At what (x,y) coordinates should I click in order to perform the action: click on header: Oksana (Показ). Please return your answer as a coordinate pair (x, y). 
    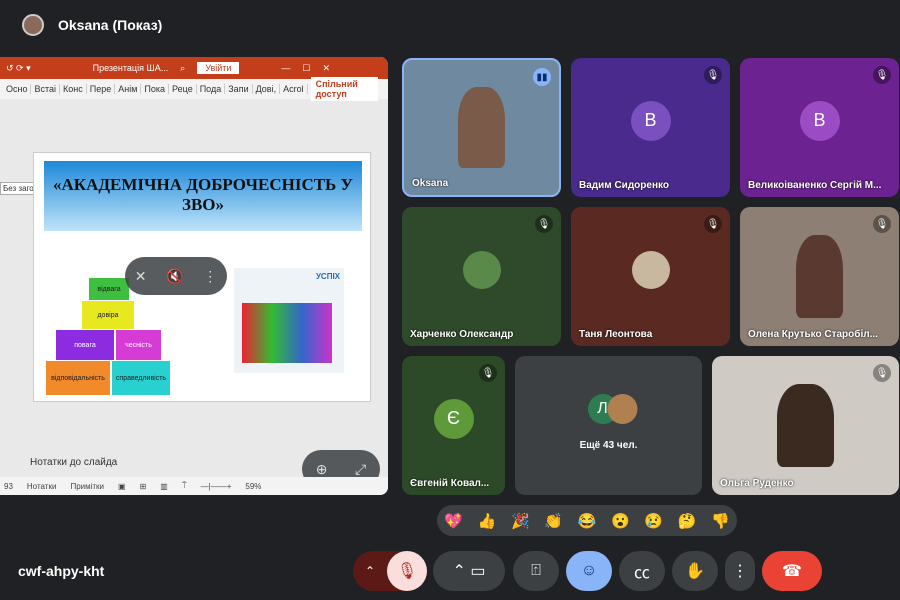
    Looking at the image, I should click on (450, 25).